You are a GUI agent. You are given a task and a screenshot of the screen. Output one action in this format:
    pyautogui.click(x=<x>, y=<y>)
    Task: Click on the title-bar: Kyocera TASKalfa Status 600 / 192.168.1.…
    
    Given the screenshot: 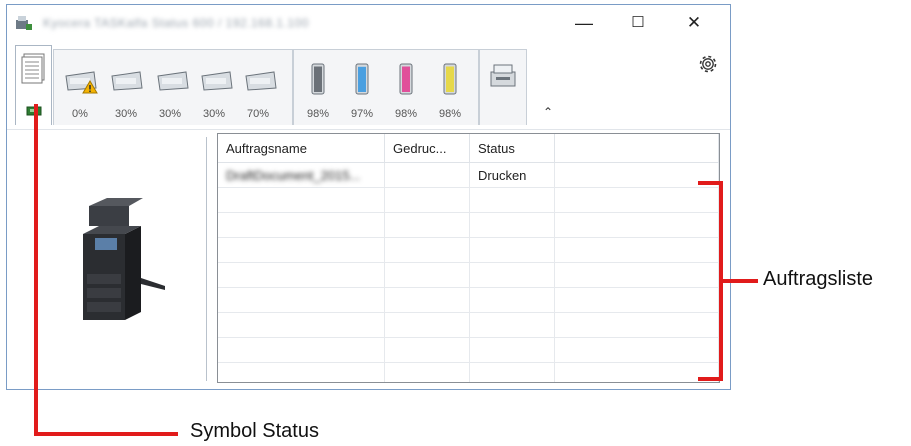 What is the action you would take?
    pyautogui.click(x=368, y=23)
    